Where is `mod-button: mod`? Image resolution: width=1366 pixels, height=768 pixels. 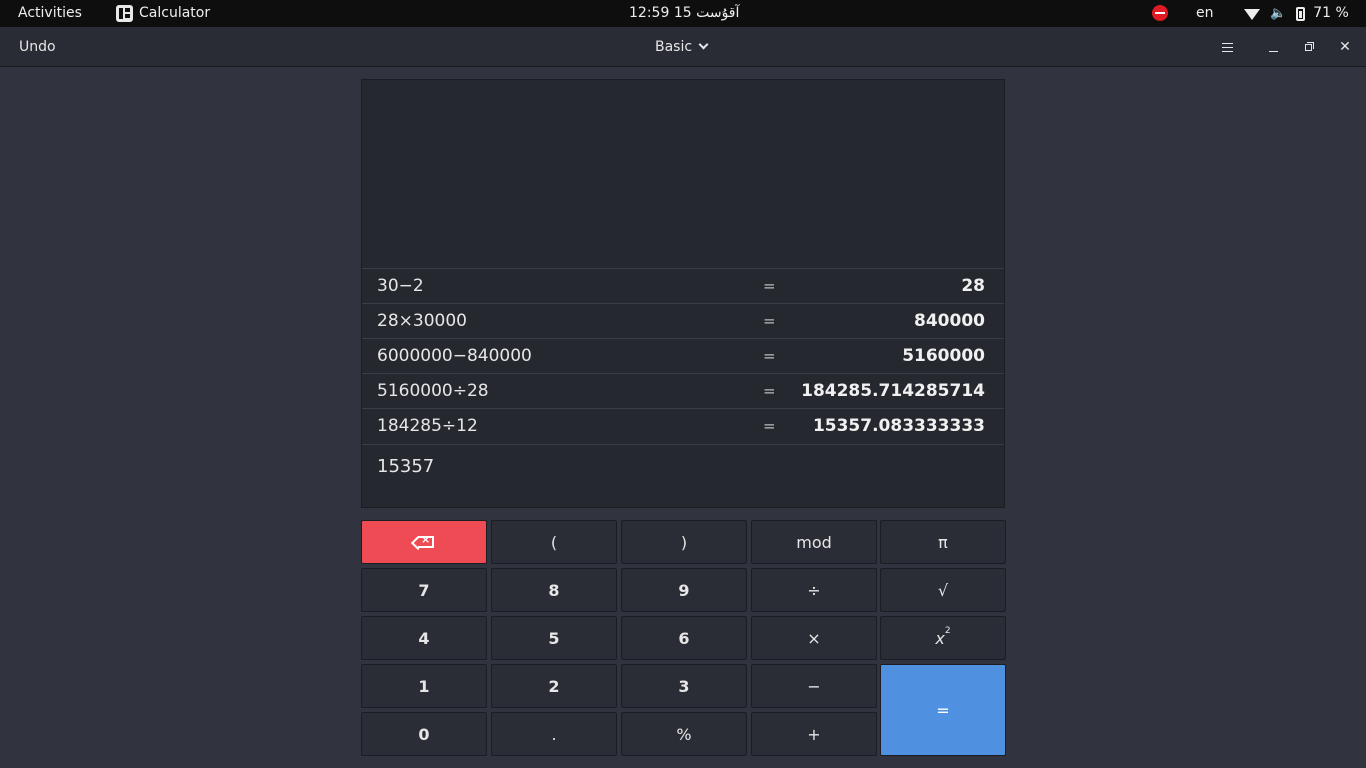 mod-button: mod is located at coordinates (814, 542).